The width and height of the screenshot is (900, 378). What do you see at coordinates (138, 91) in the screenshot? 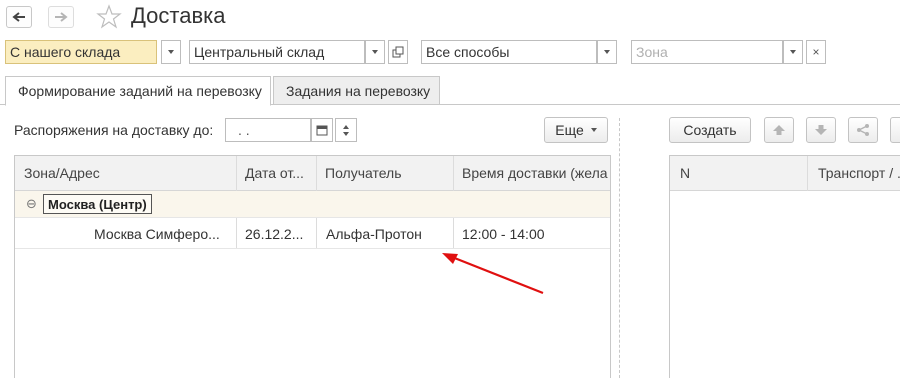
I see `tab-forming-tasks: Формирование заданий на перевозку` at bounding box center [138, 91].